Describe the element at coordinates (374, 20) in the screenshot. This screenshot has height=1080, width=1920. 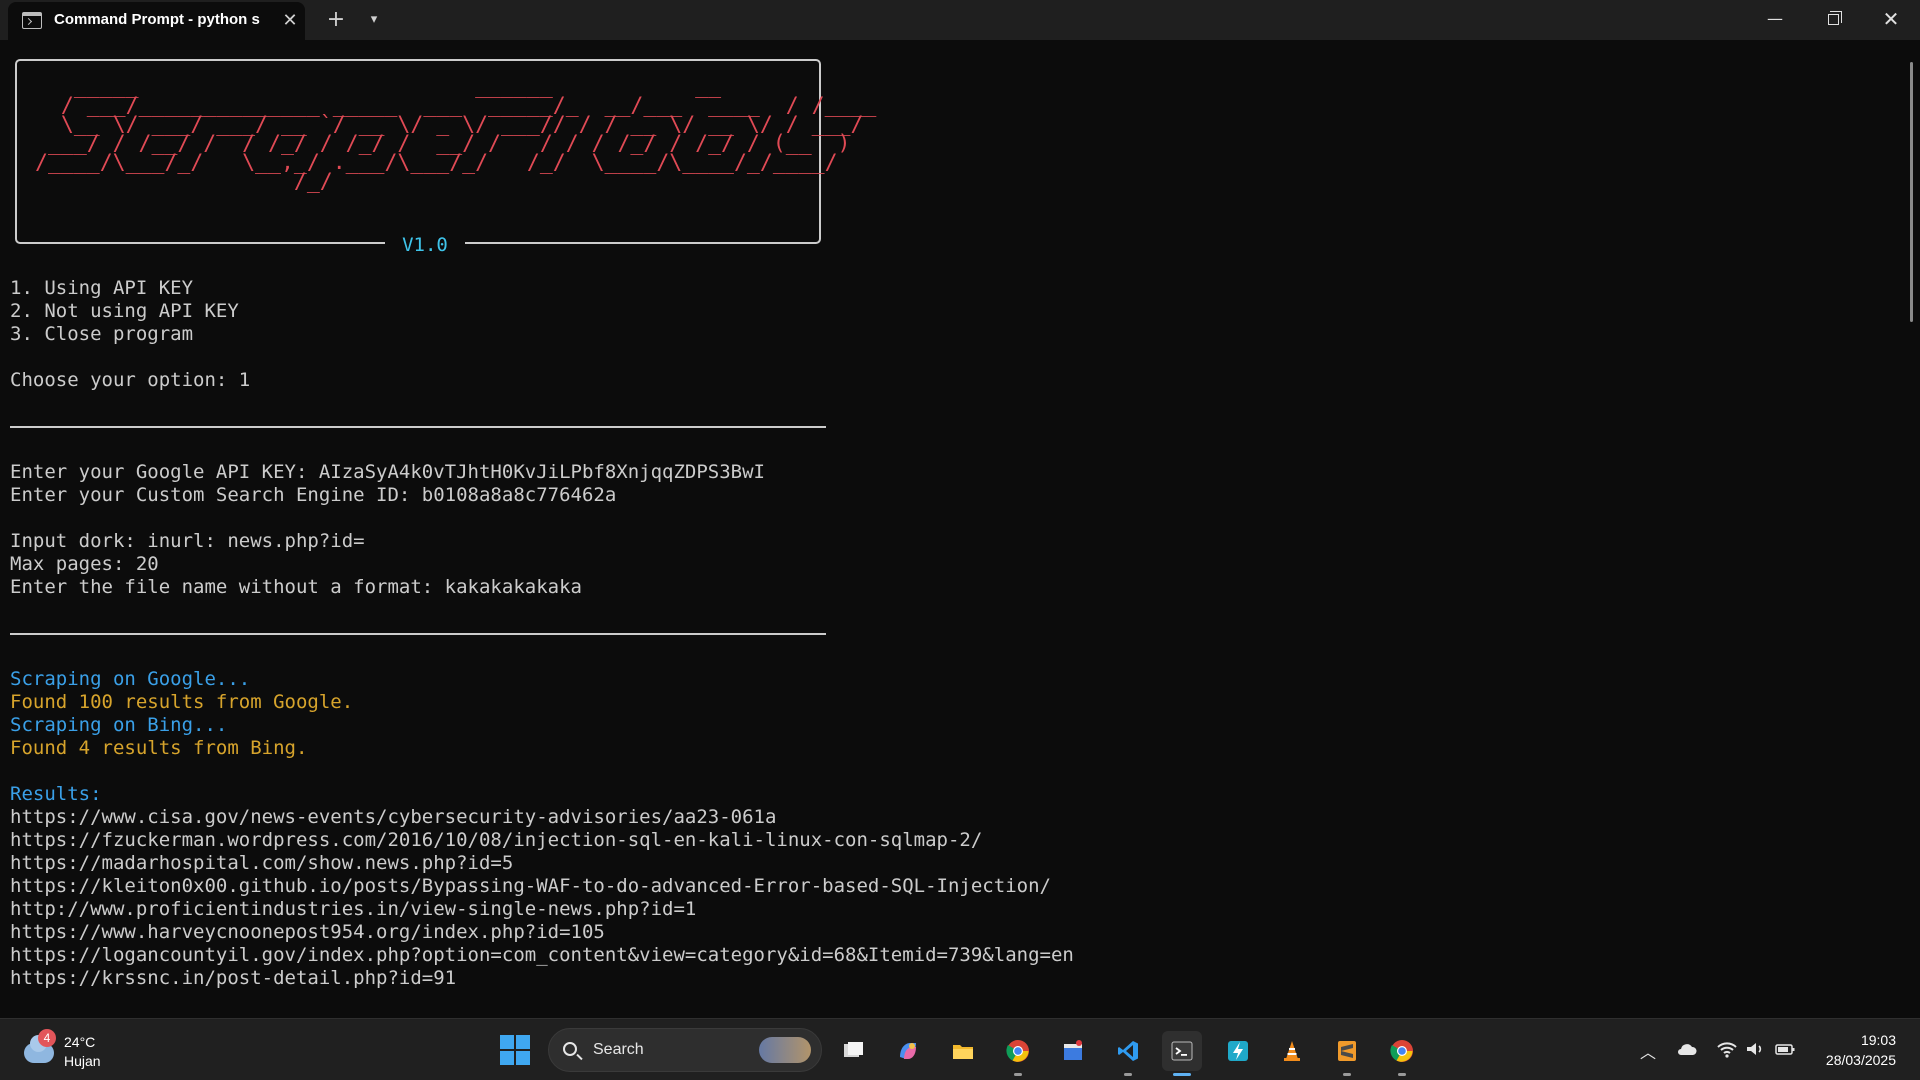
I see `tab-dropdown-button: ▾` at that location.